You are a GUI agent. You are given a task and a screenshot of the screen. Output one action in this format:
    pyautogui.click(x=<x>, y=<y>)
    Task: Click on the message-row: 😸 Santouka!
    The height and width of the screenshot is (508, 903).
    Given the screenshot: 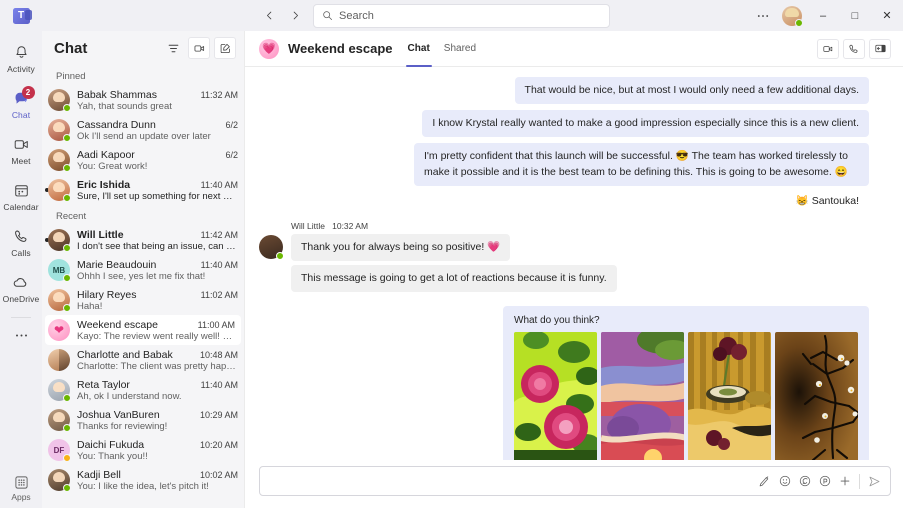 What is the action you would take?
    pyautogui.click(x=564, y=199)
    